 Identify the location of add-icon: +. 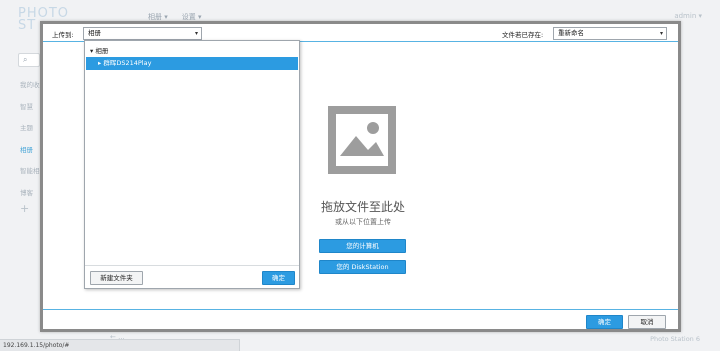
(24, 208).